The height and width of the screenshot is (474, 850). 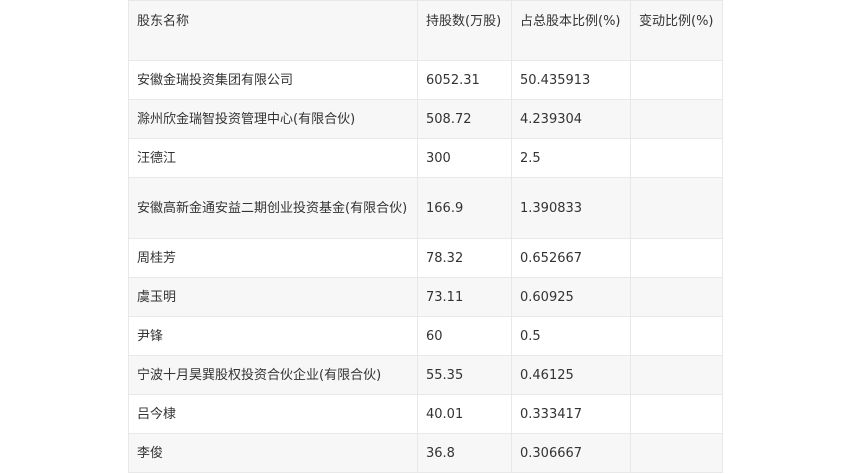 I want to click on cell-shares: 40.01, so click(x=464, y=414).